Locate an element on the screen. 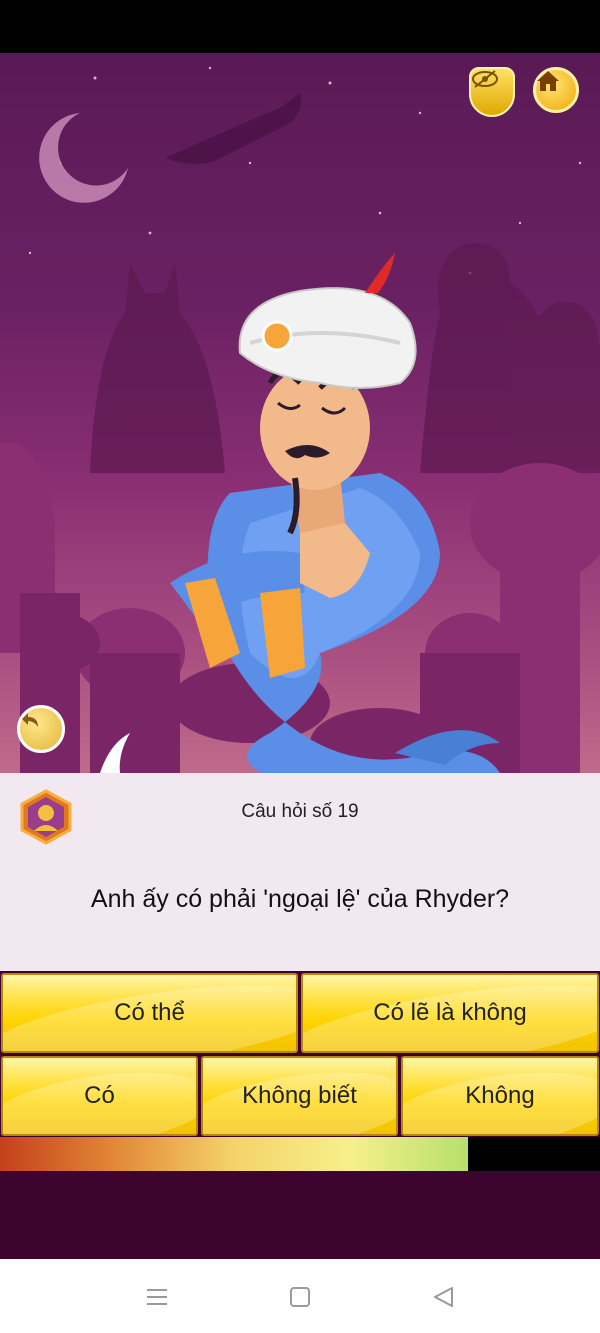  question-number: Câu hỏi số 19 is located at coordinates (300, 811).